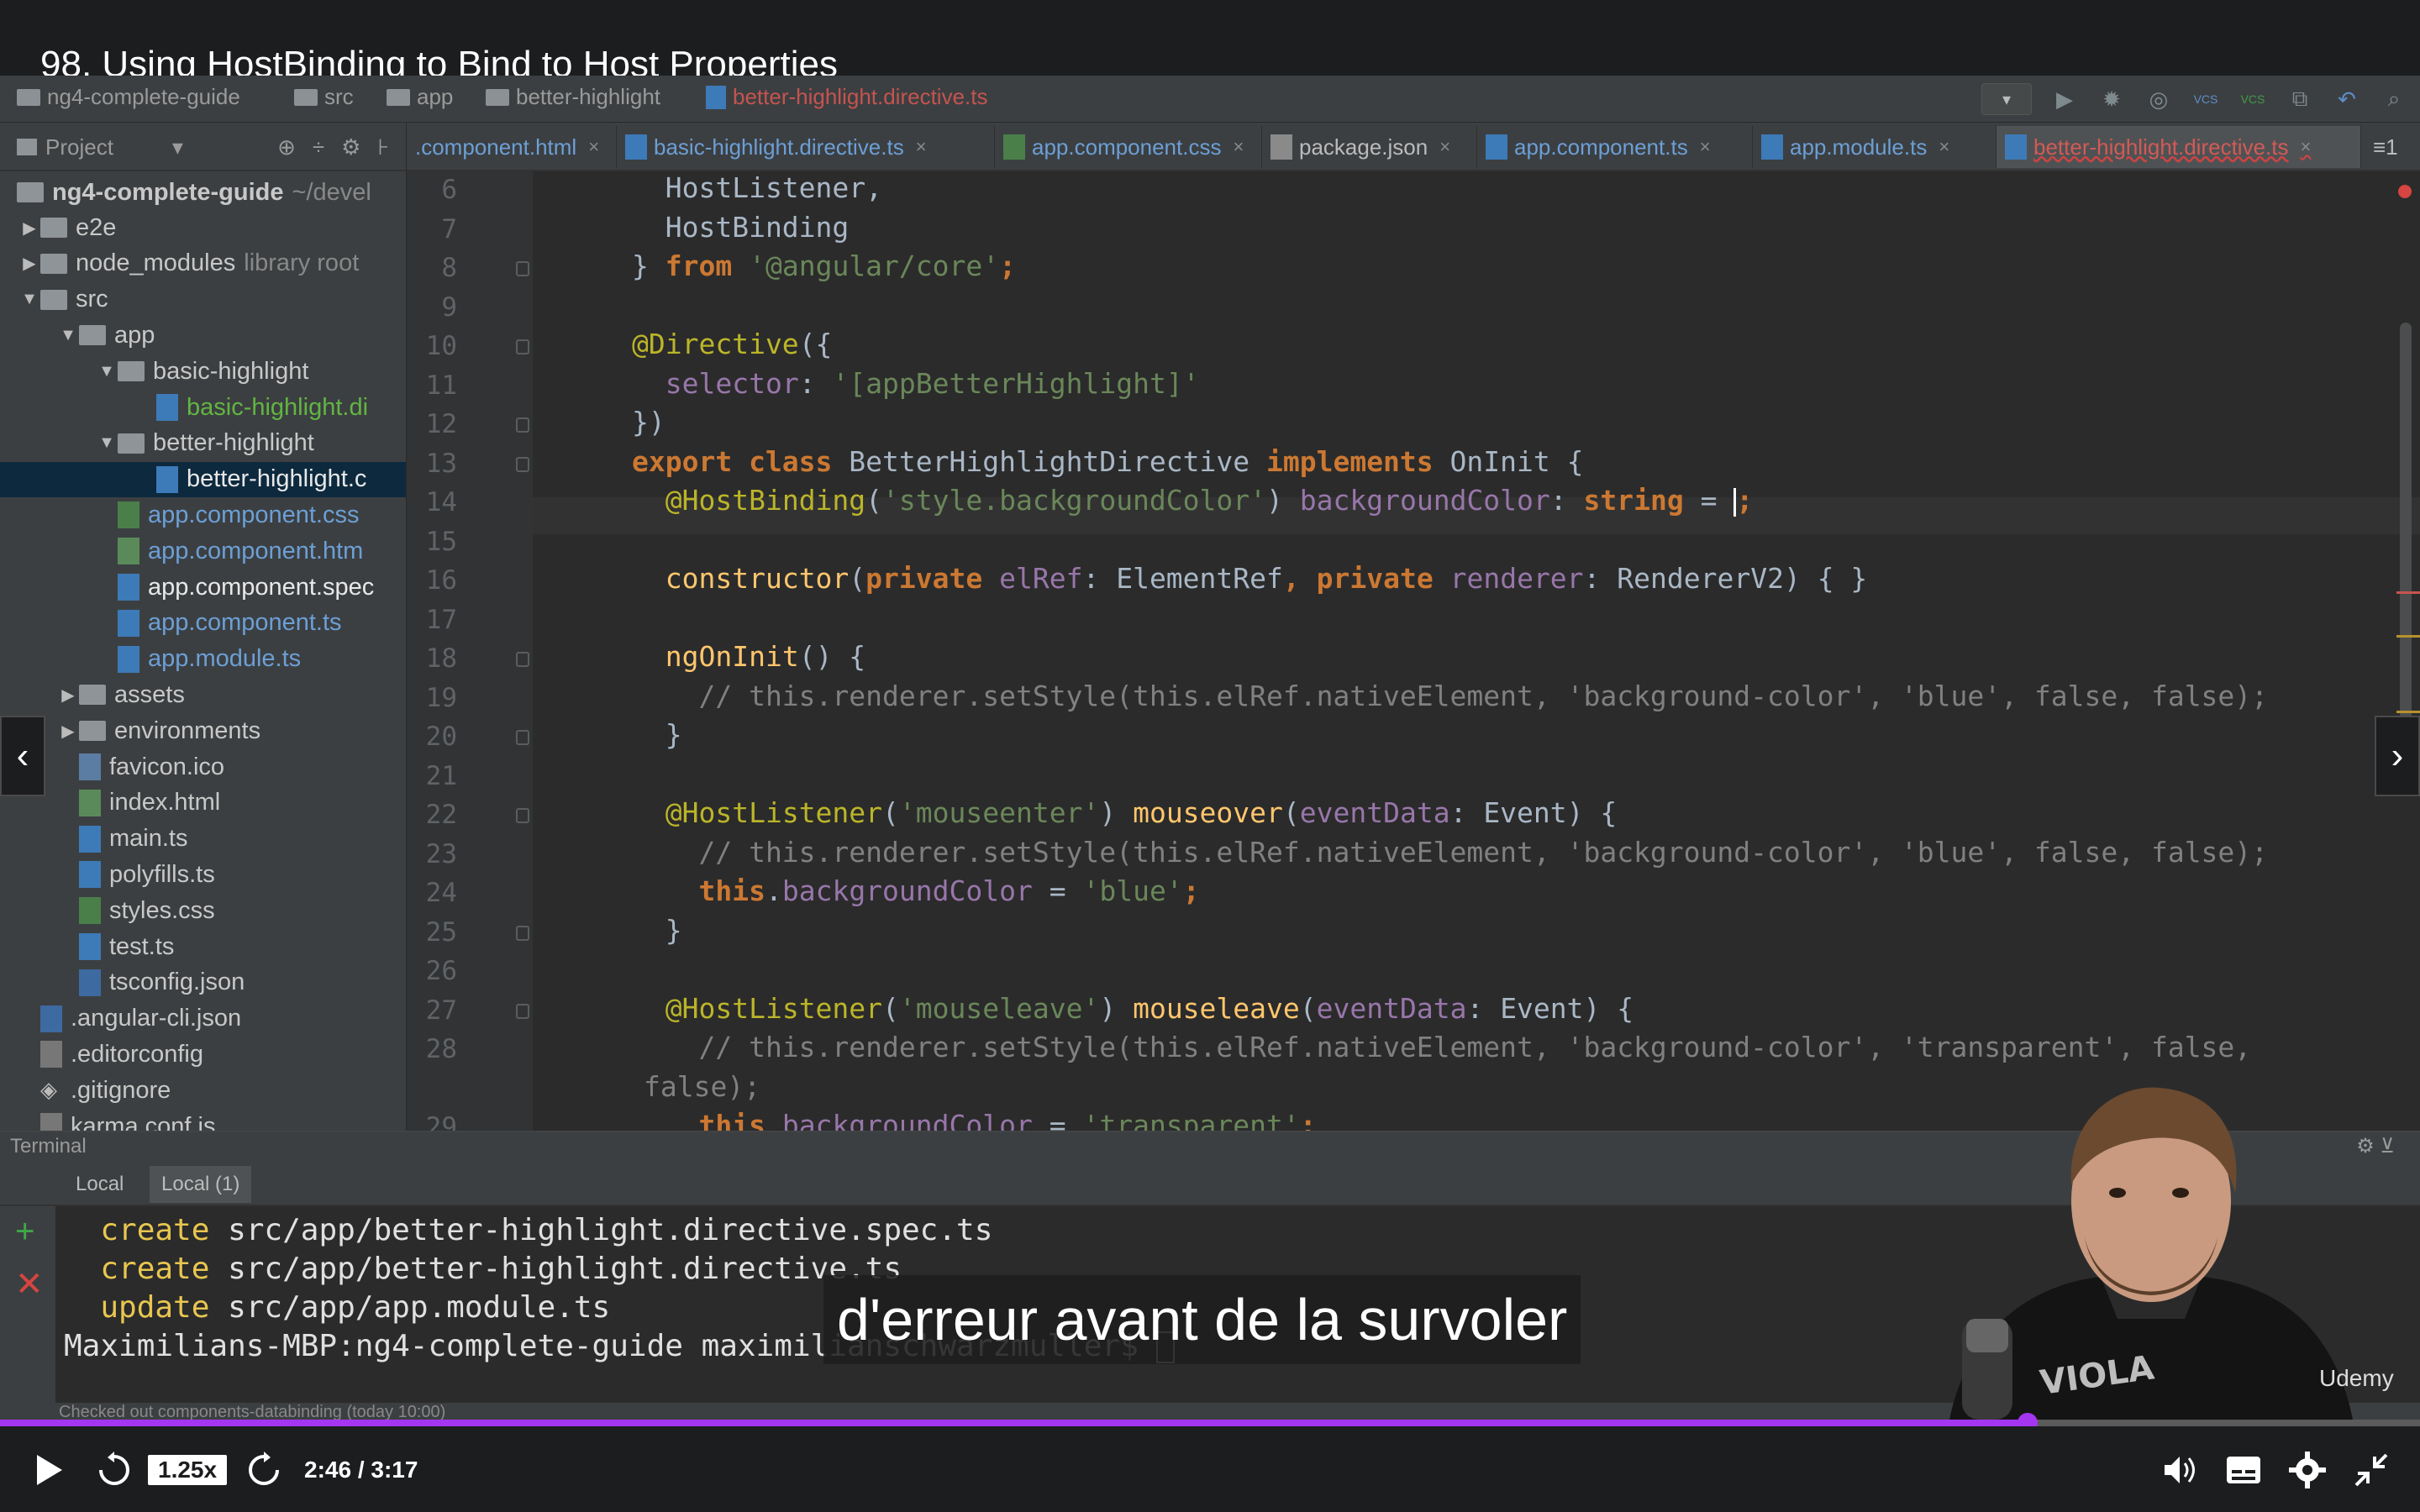 The height and width of the screenshot is (1512, 2420). Describe the element at coordinates (203, 982) in the screenshot. I see `tree-item: tsconfig.json` at that location.